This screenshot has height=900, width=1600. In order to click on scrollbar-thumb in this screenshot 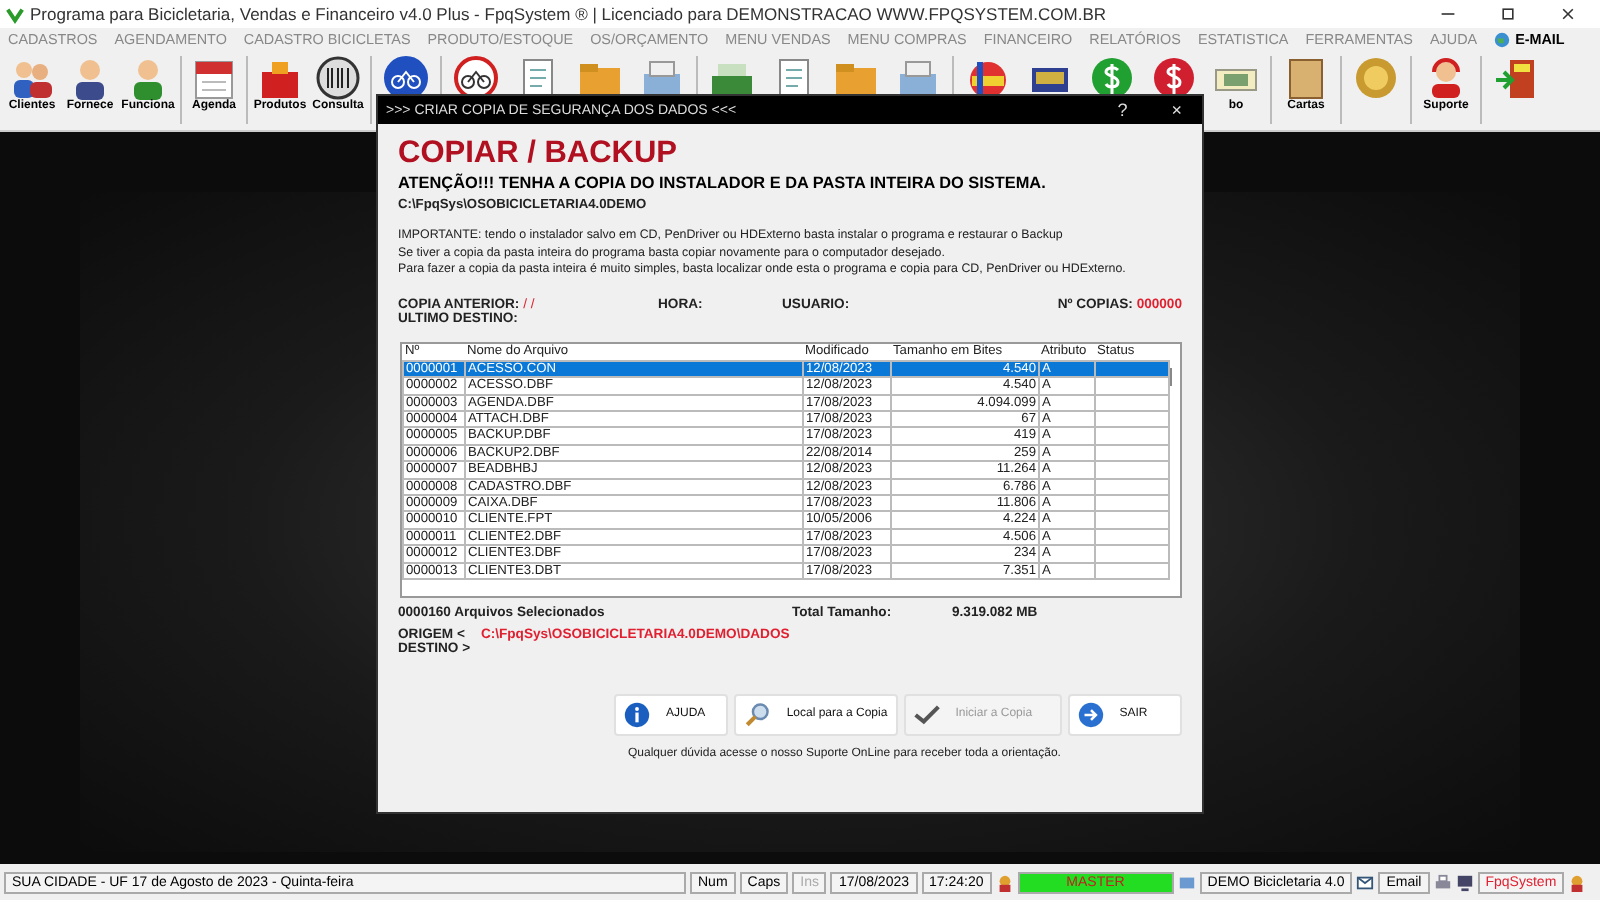, I will do `click(1170, 376)`.